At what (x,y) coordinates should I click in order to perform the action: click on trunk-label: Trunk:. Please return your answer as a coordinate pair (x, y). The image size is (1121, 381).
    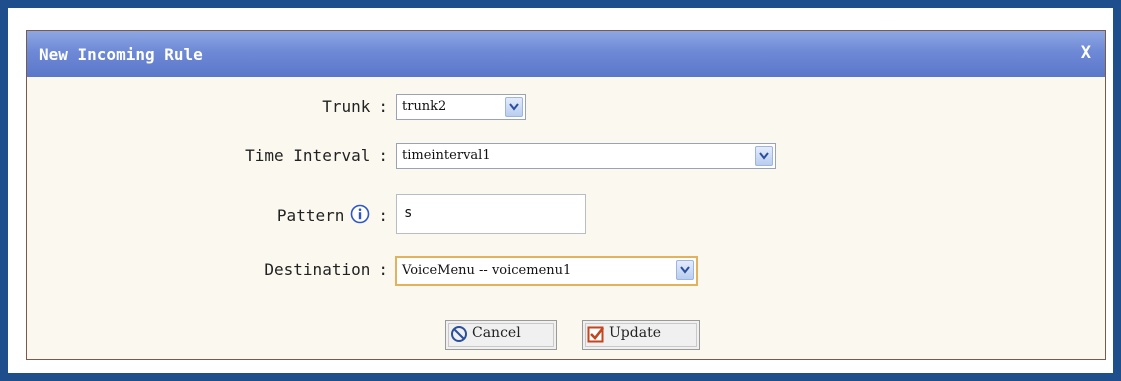
    Looking at the image, I should click on (355, 106).